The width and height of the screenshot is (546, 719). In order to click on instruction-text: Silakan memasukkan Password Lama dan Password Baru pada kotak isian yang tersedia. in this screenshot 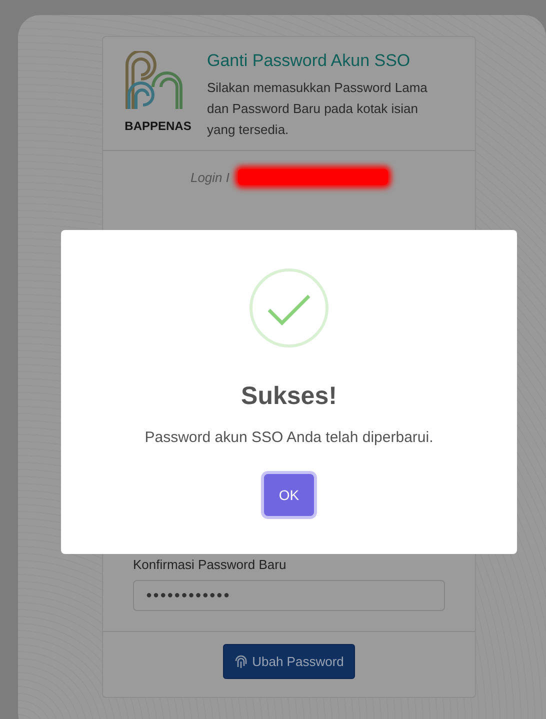, I will do `click(317, 109)`.